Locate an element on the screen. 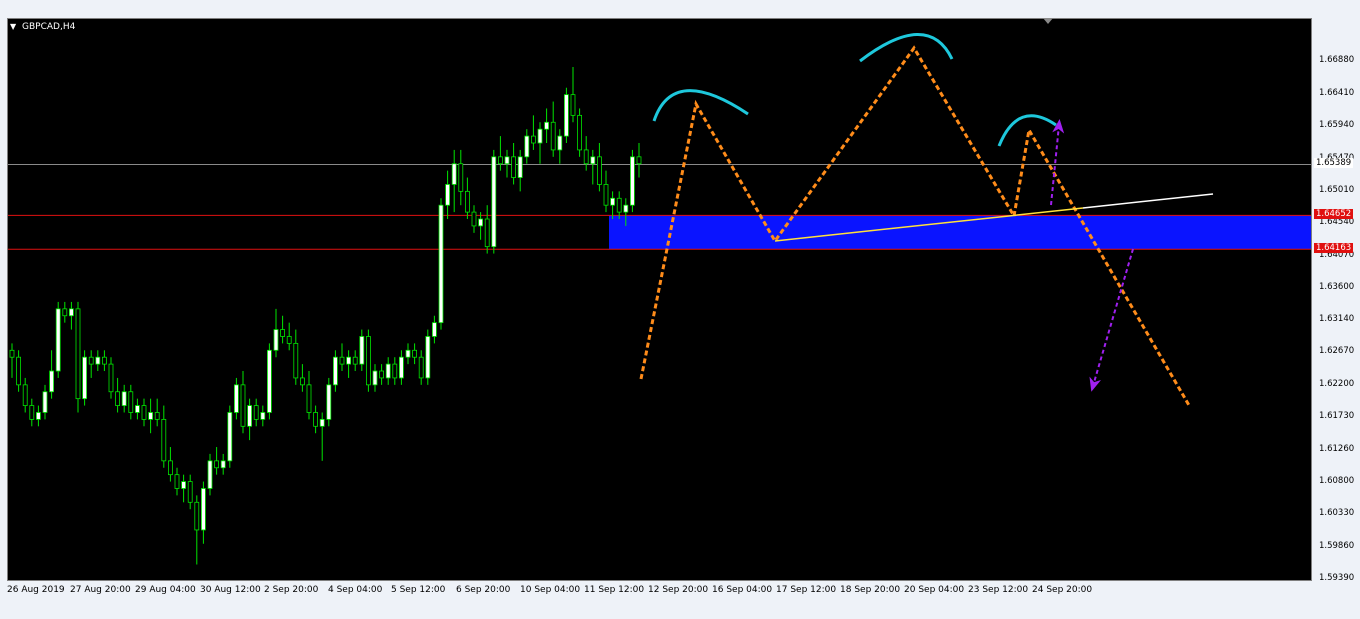 The height and width of the screenshot is (619, 1360). triangle-down-icon: ▼ is located at coordinates (13, 26).